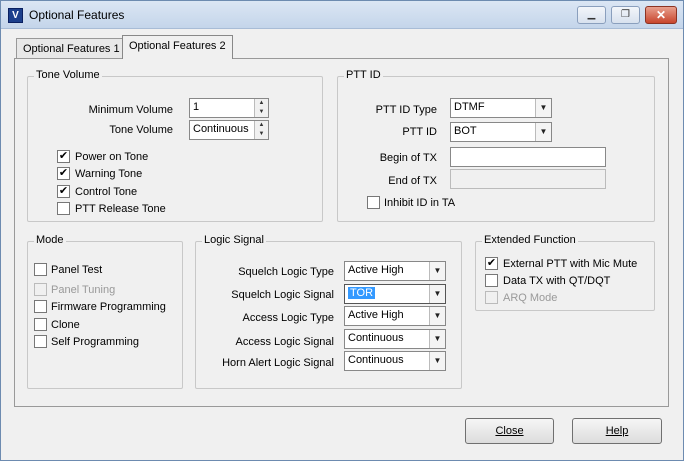 The image size is (684, 461). What do you see at coordinates (40, 341) in the screenshot?
I see `self-programming-checkbox` at bounding box center [40, 341].